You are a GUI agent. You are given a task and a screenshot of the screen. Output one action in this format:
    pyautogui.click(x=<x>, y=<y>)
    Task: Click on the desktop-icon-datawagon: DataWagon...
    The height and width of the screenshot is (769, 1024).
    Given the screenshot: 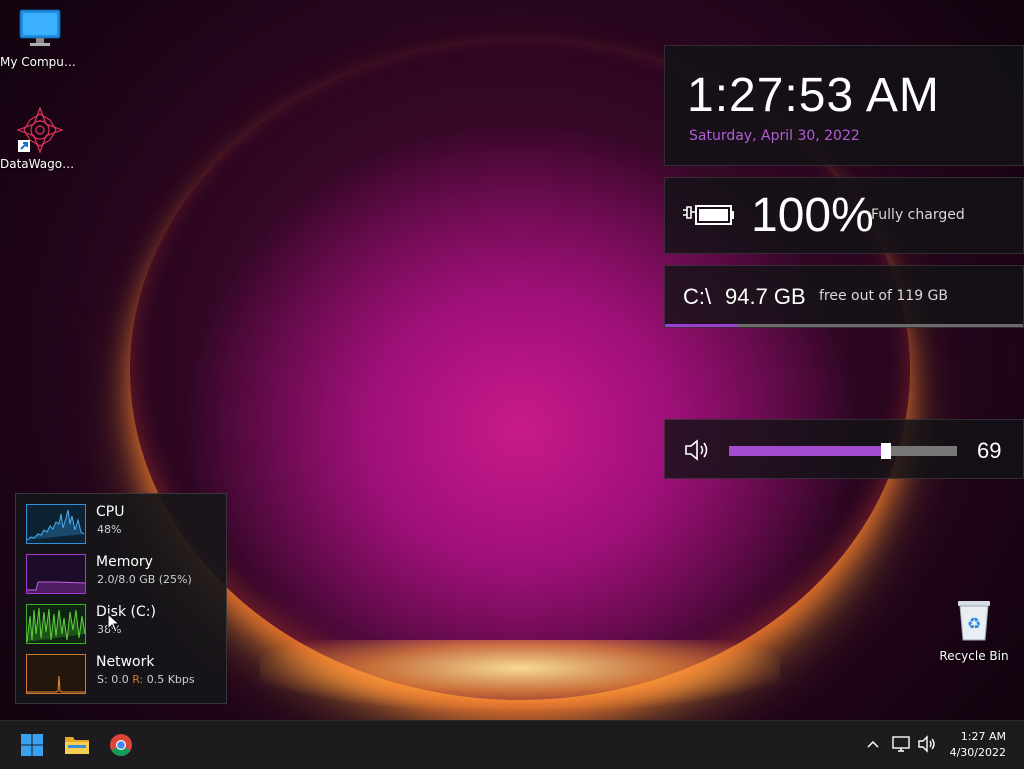 What is the action you would take?
    pyautogui.click(x=40, y=138)
    